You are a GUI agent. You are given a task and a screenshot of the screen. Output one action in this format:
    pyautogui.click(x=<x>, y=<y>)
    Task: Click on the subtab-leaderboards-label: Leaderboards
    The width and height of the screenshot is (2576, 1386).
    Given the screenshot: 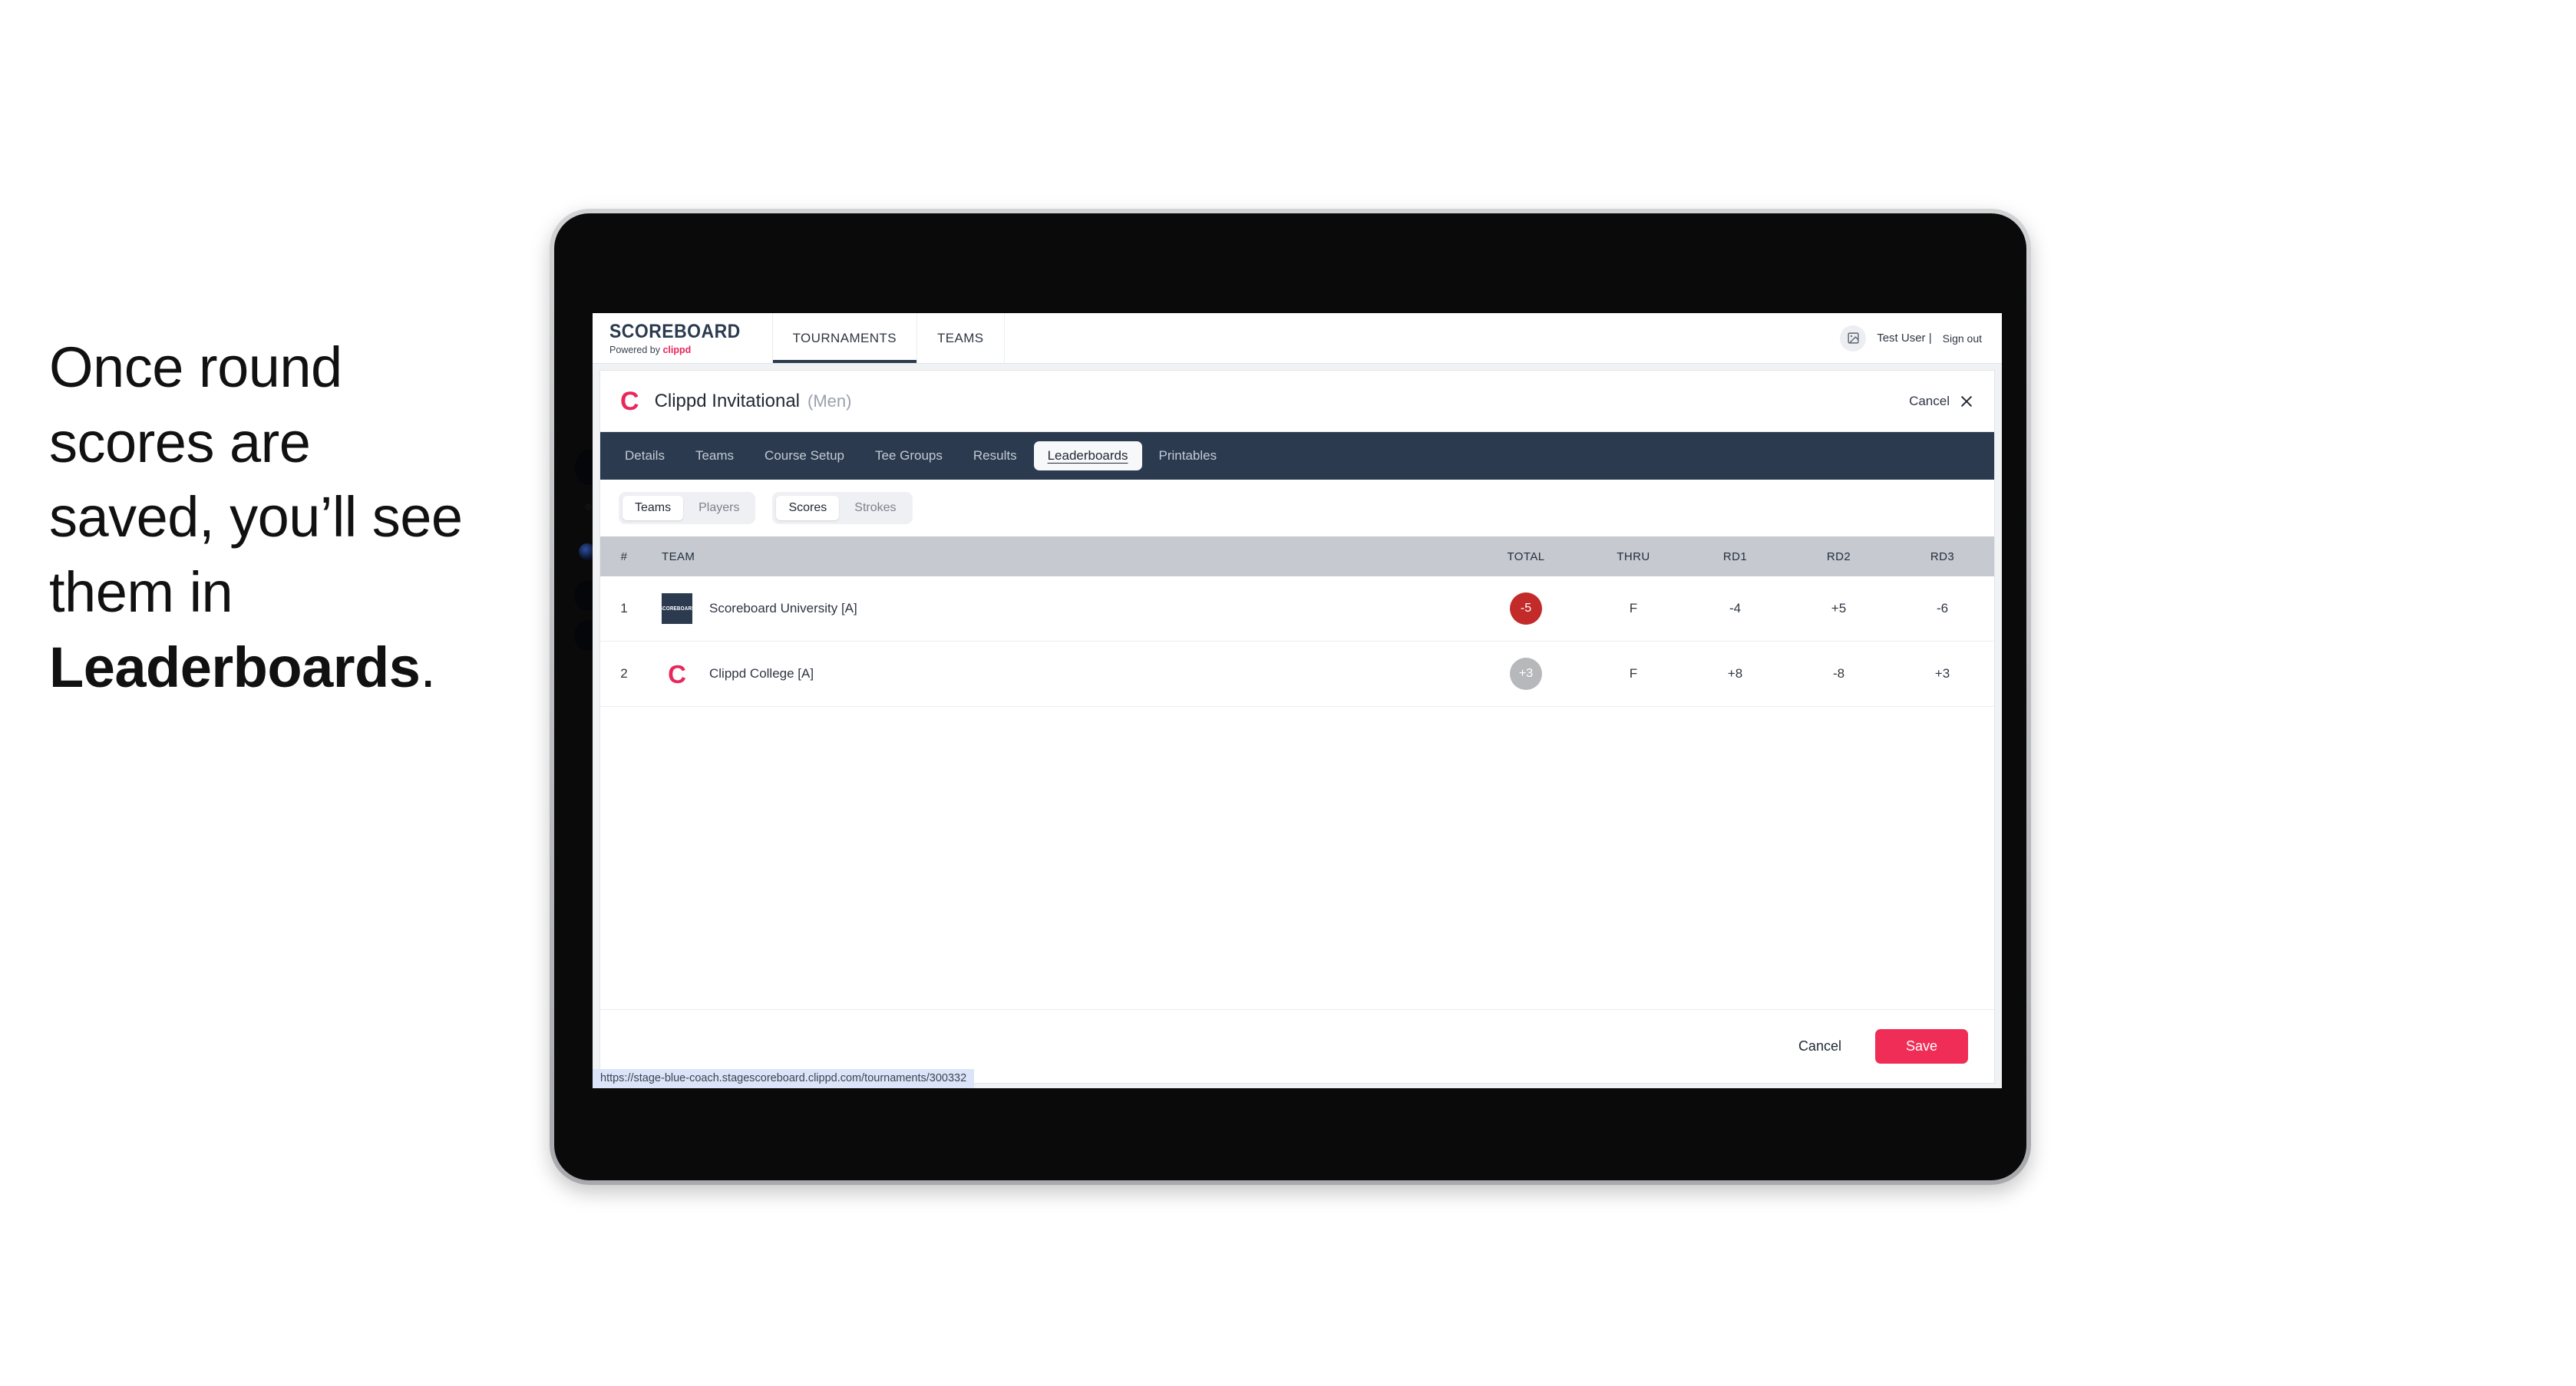 What is the action you would take?
    pyautogui.click(x=1087, y=455)
    